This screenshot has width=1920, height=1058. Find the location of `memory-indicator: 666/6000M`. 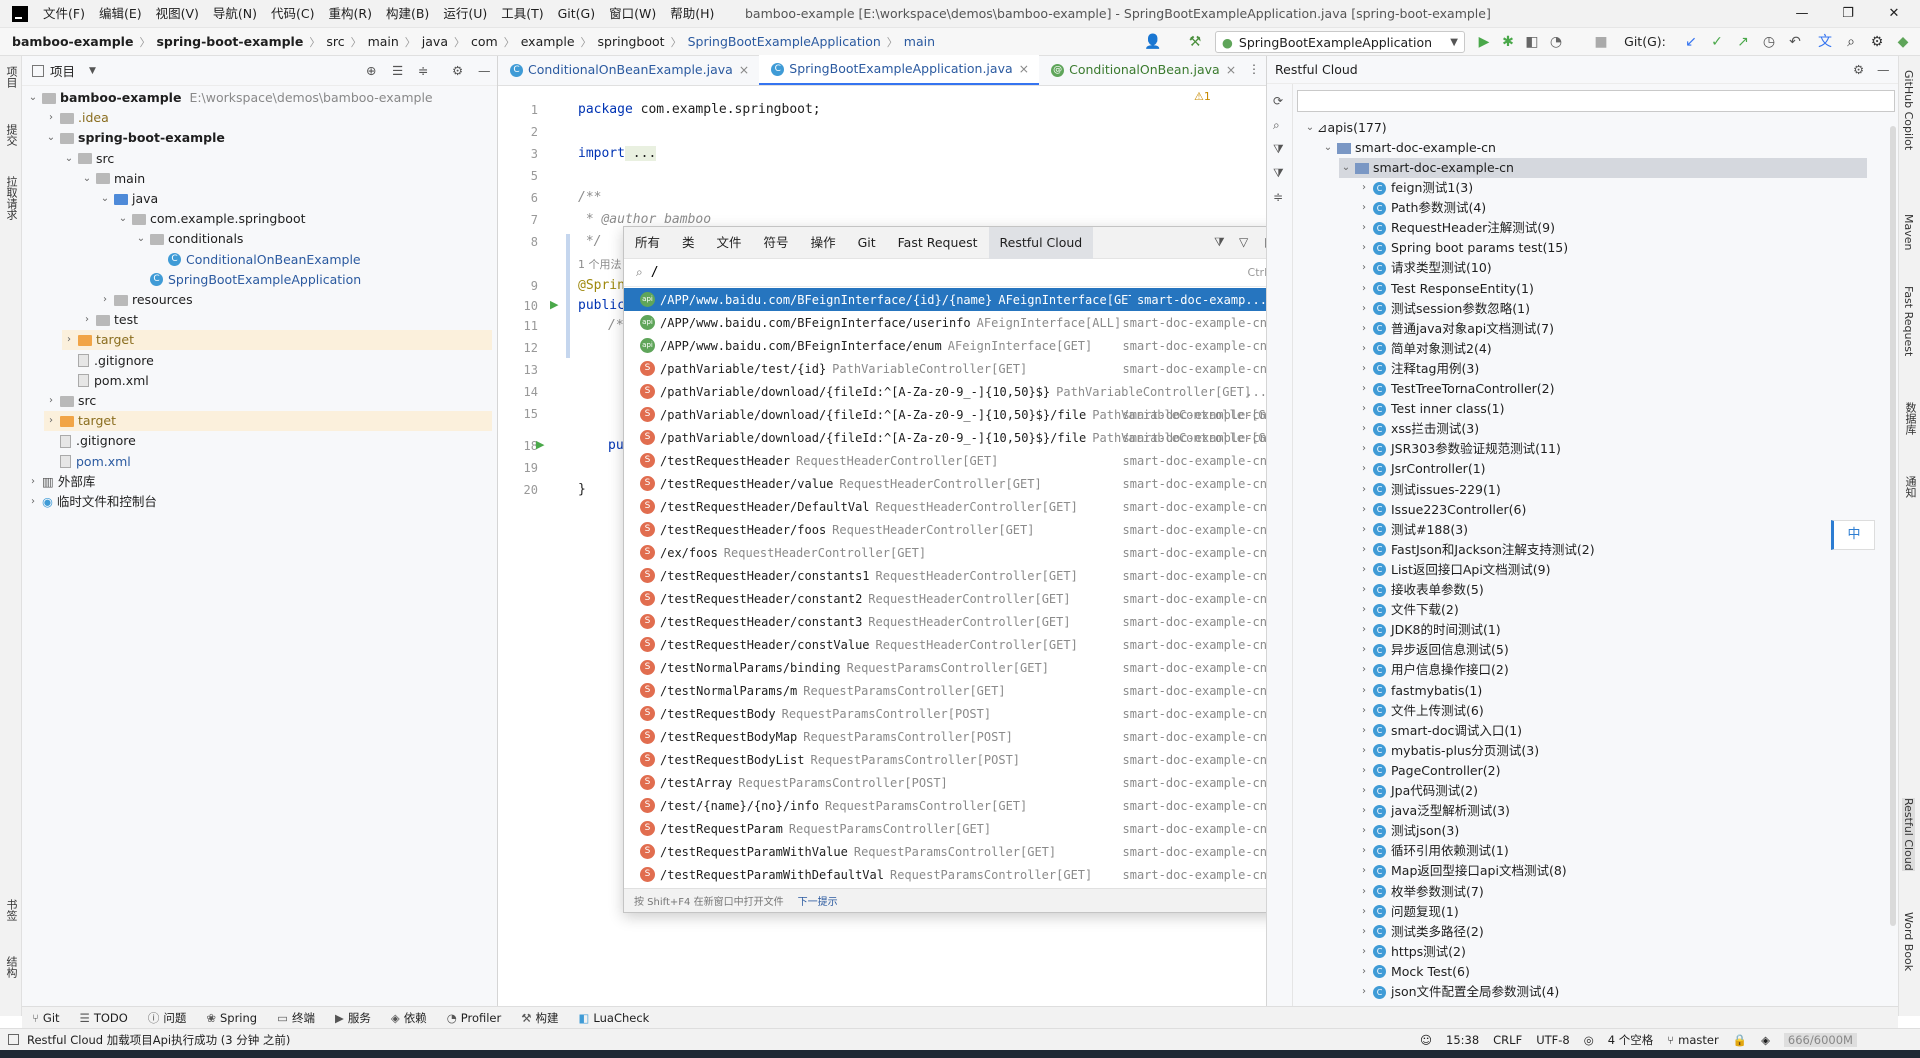

memory-indicator: 666/6000M is located at coordinates (1820, 1039).